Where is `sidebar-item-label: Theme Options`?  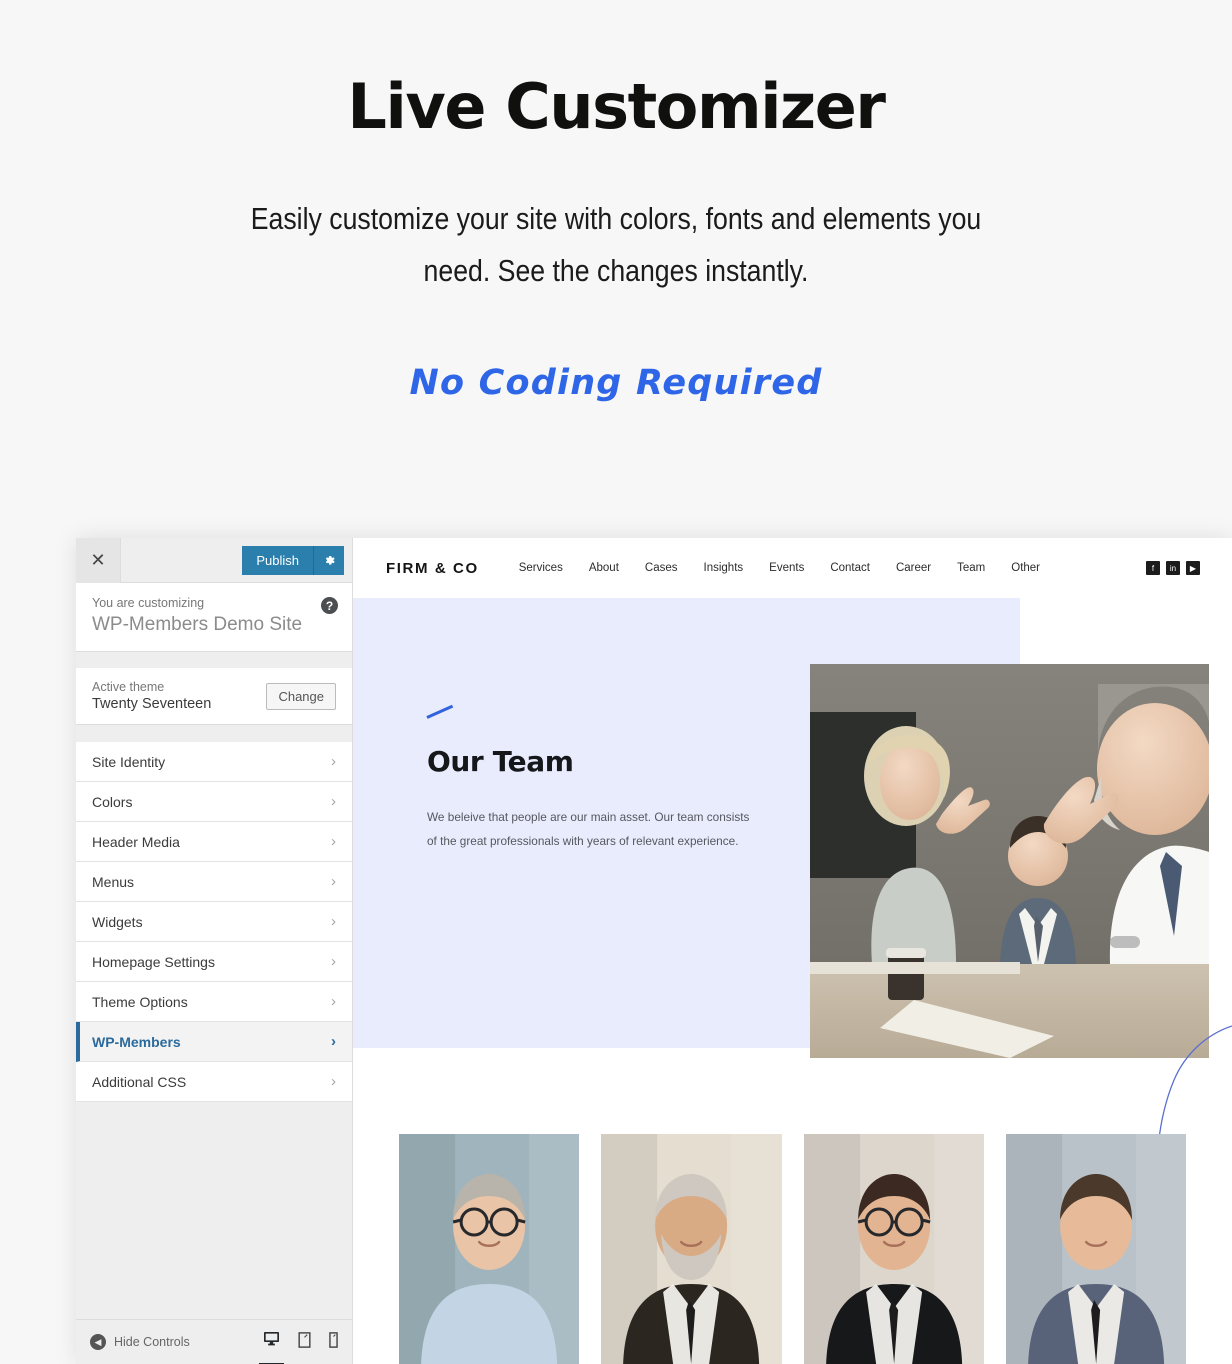 sidebar-item-label: Theme Options is located at coordinates (140, 1001).